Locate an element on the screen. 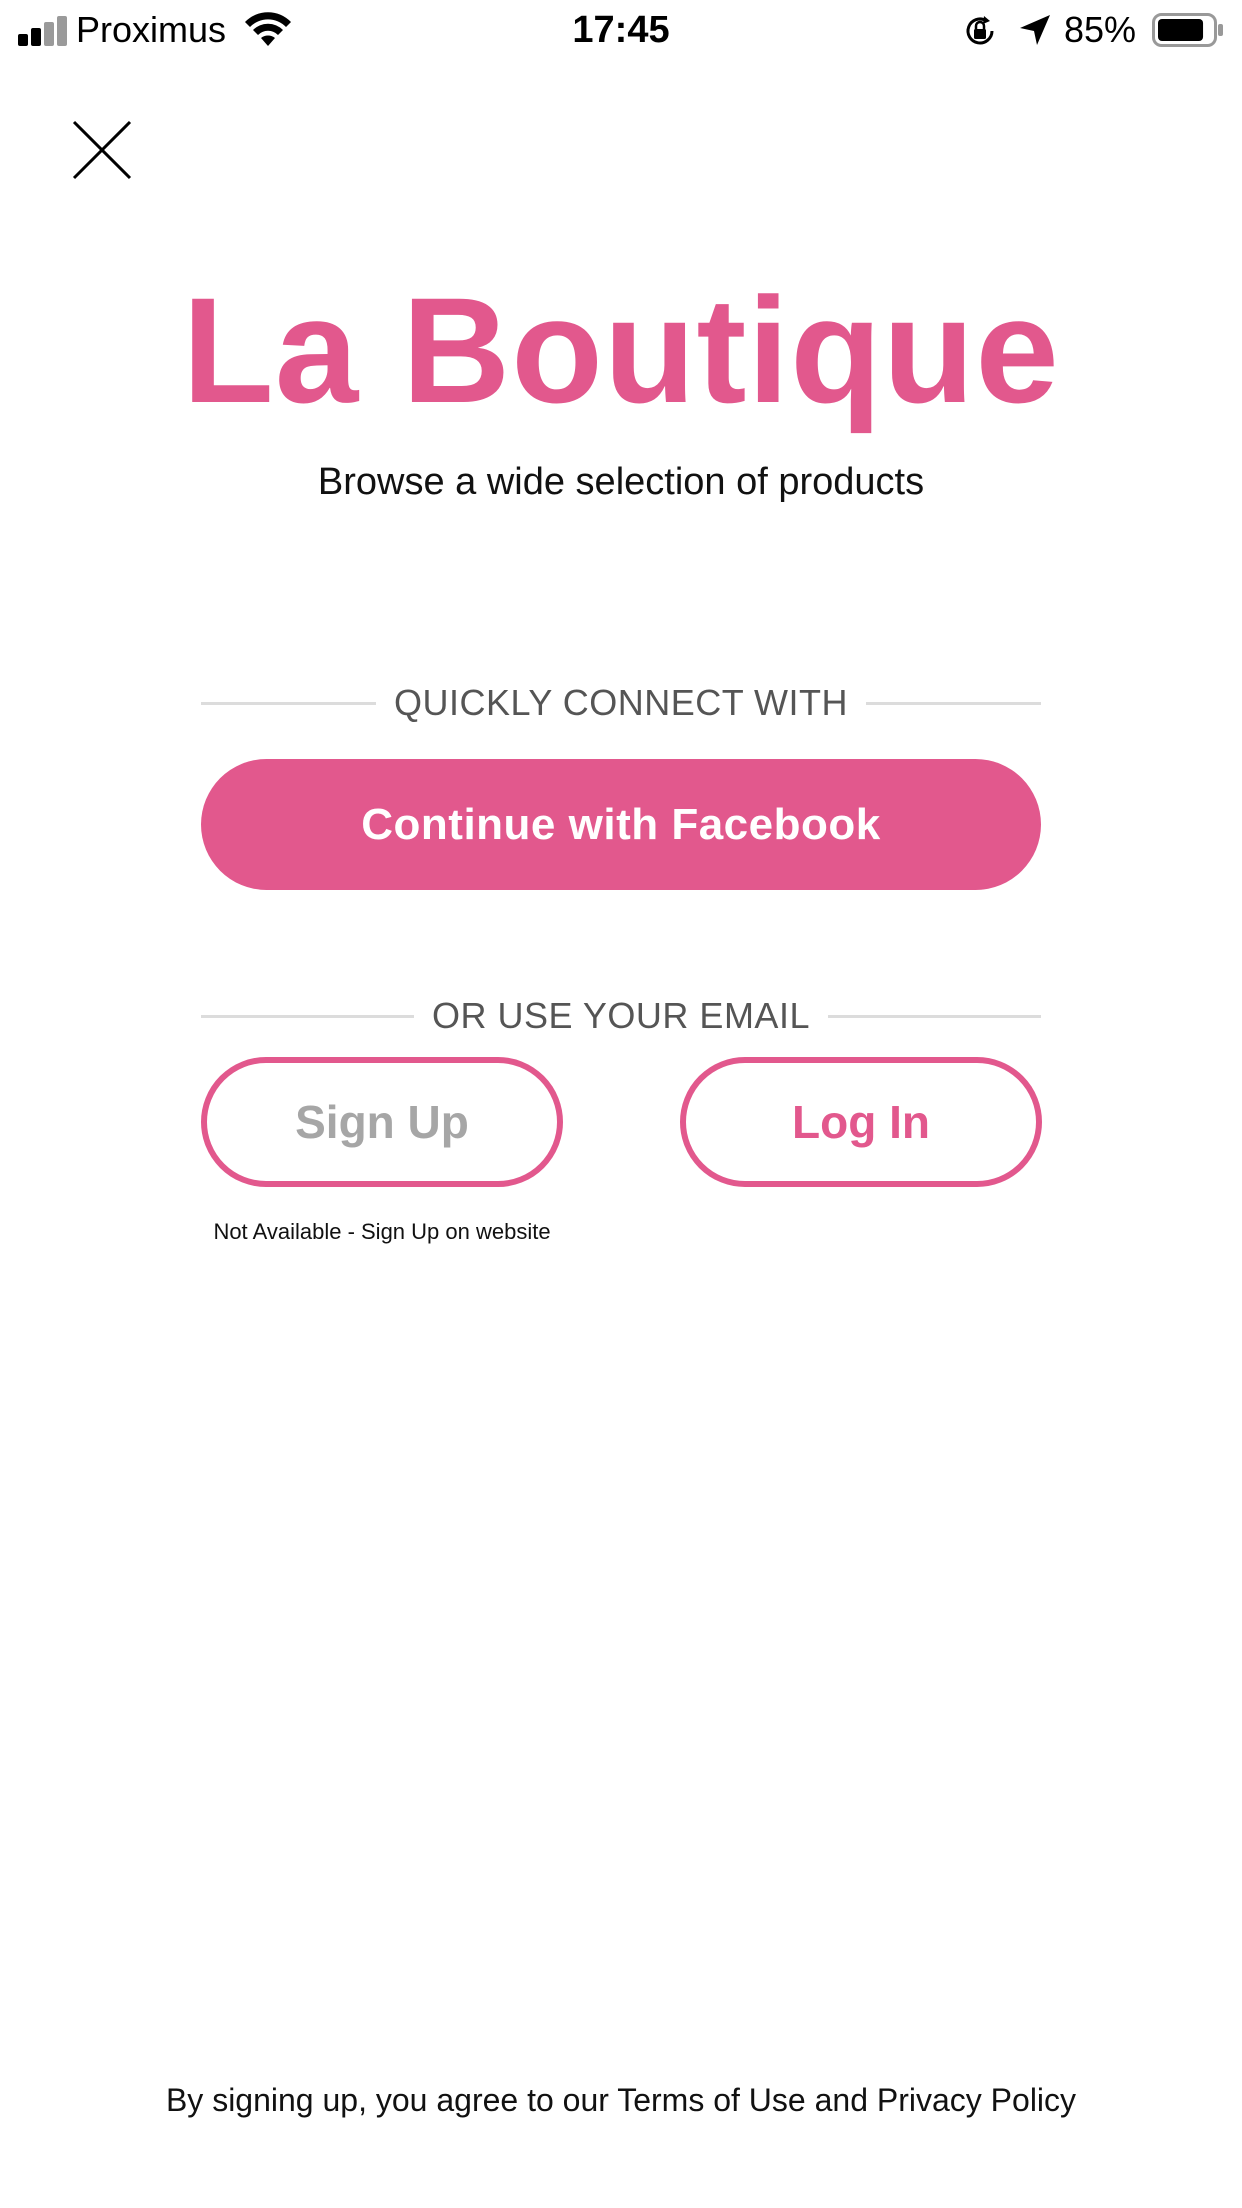 The width and height of the screenshot is (1242, 2208). status-time: 17:45 is located at coordinates (621, 30).